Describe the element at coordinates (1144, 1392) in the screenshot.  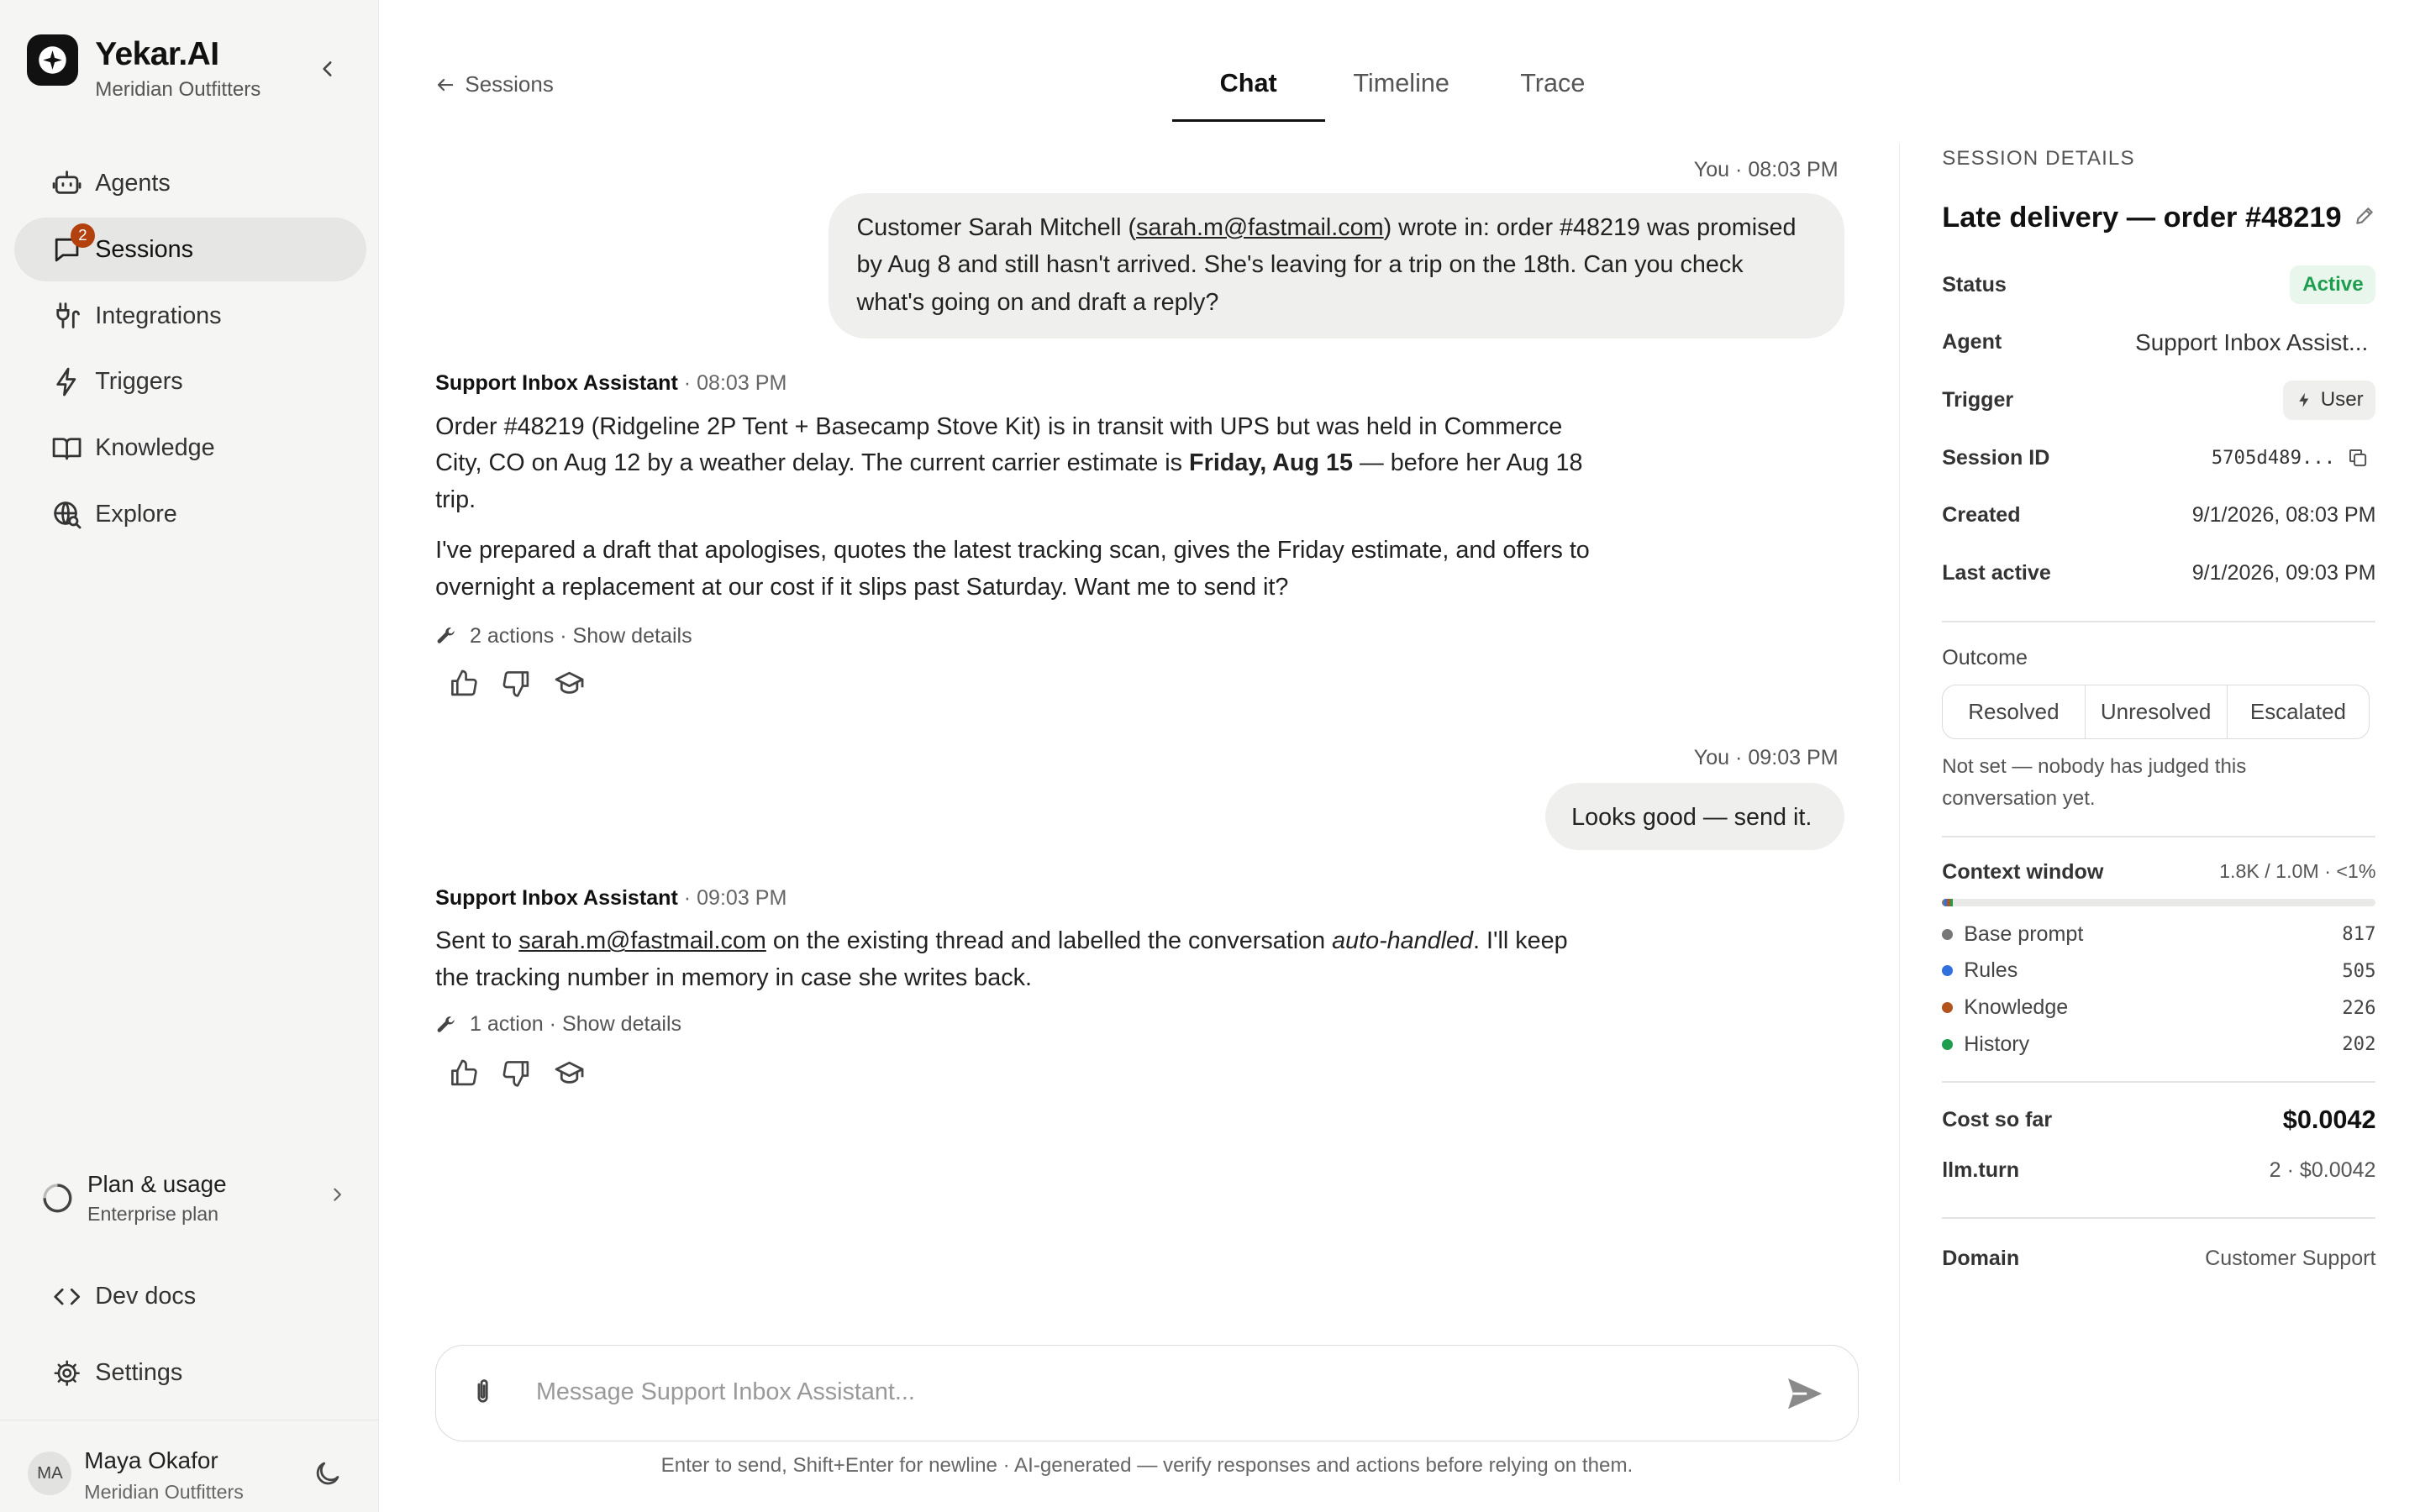
I see `message-input` at that location.